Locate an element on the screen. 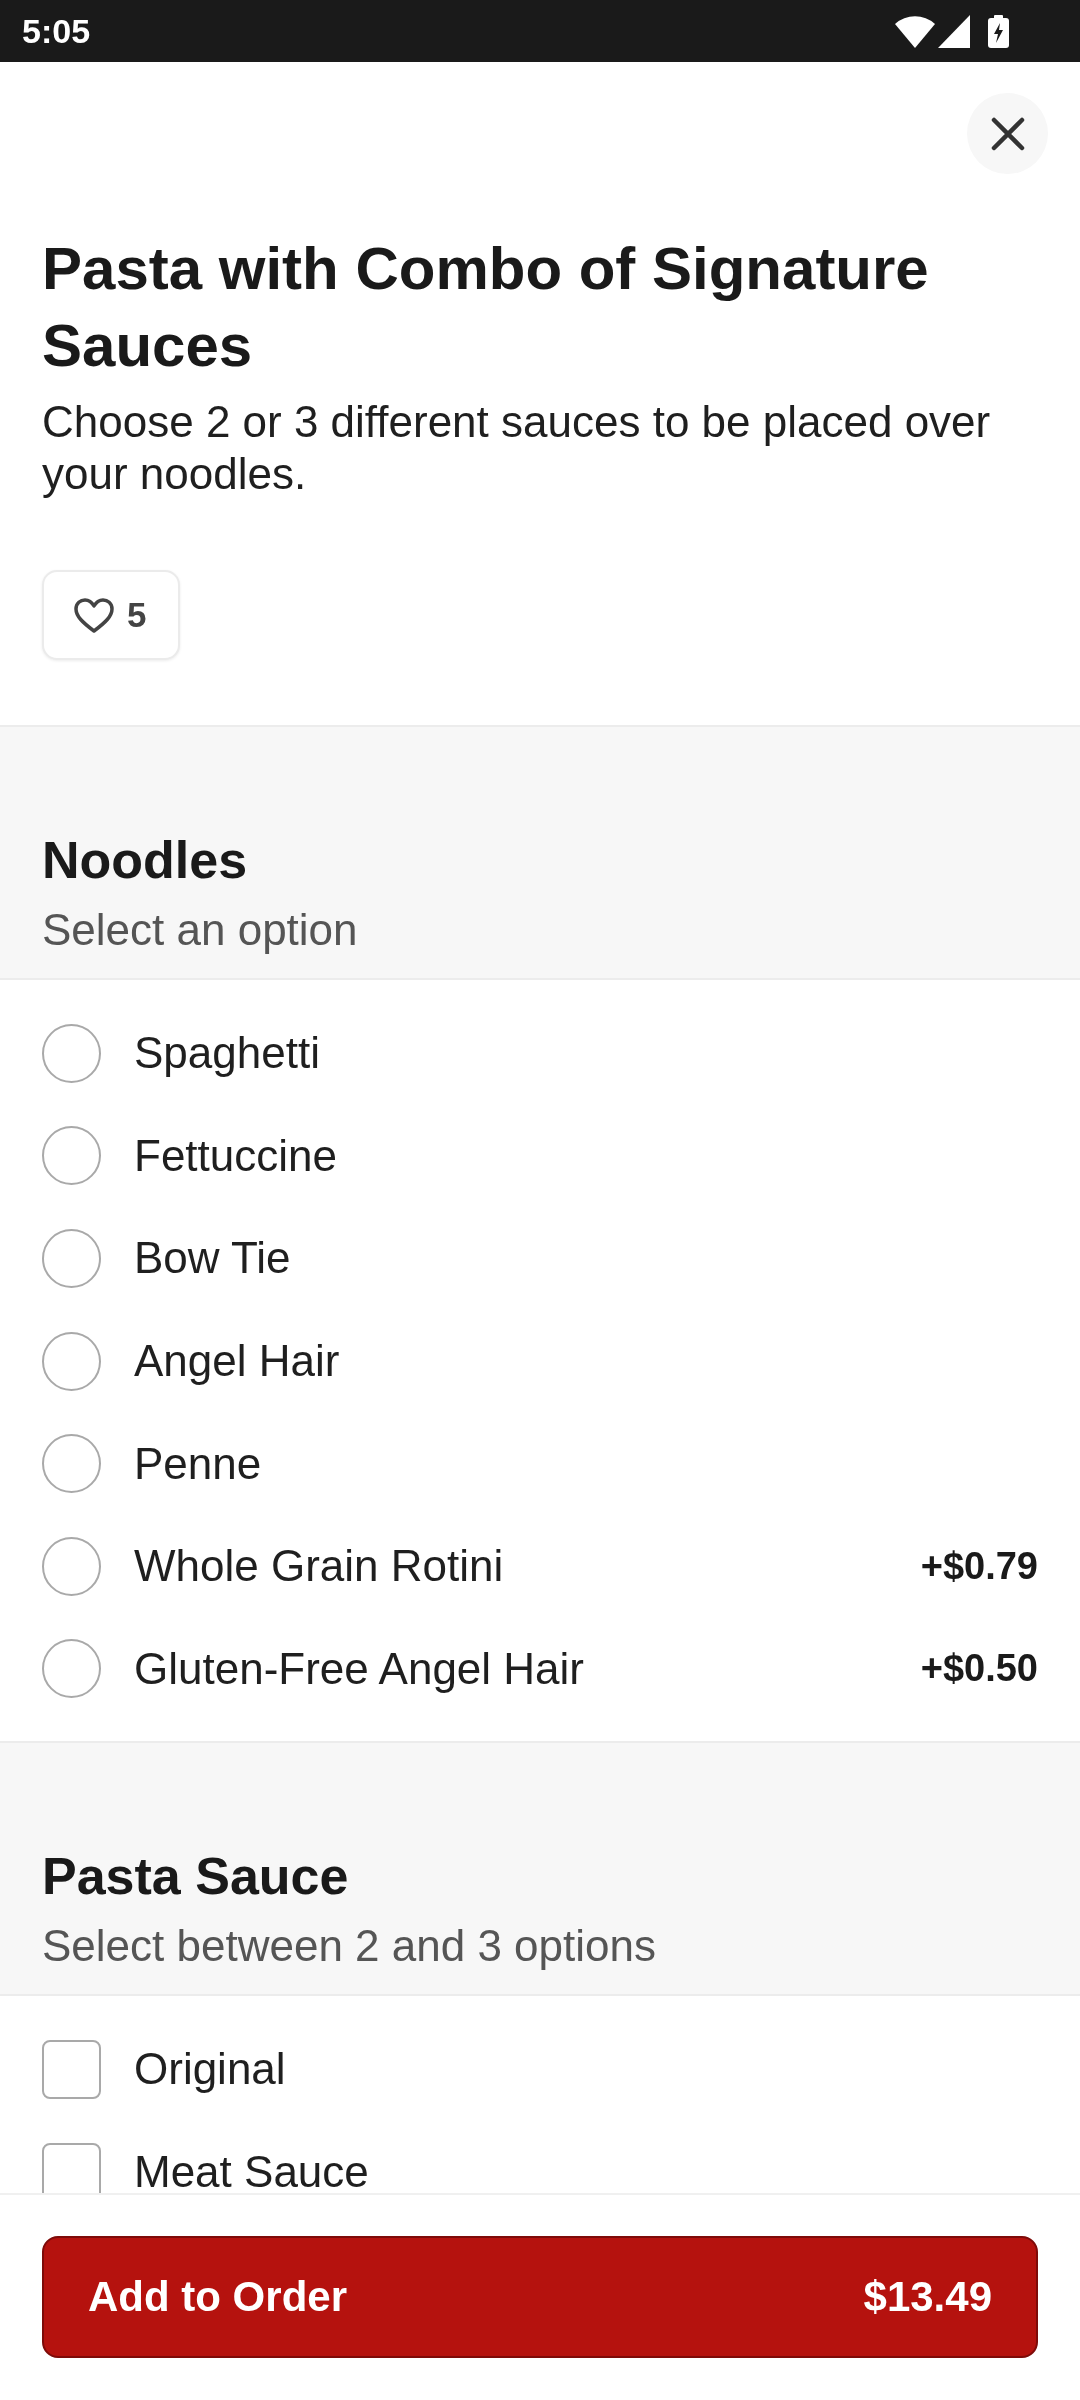 The height and width of the screenshot is (2400, 1080). option-label: Meat Sauce is located at coordinates (251, 2171).